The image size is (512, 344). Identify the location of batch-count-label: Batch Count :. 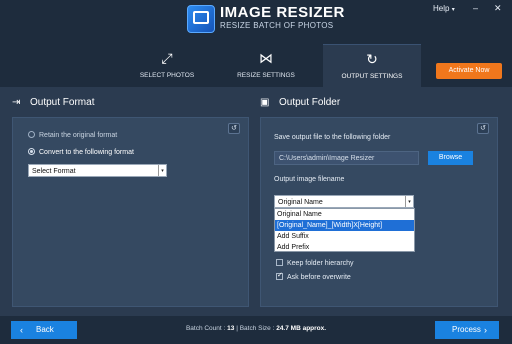
(205, 328).